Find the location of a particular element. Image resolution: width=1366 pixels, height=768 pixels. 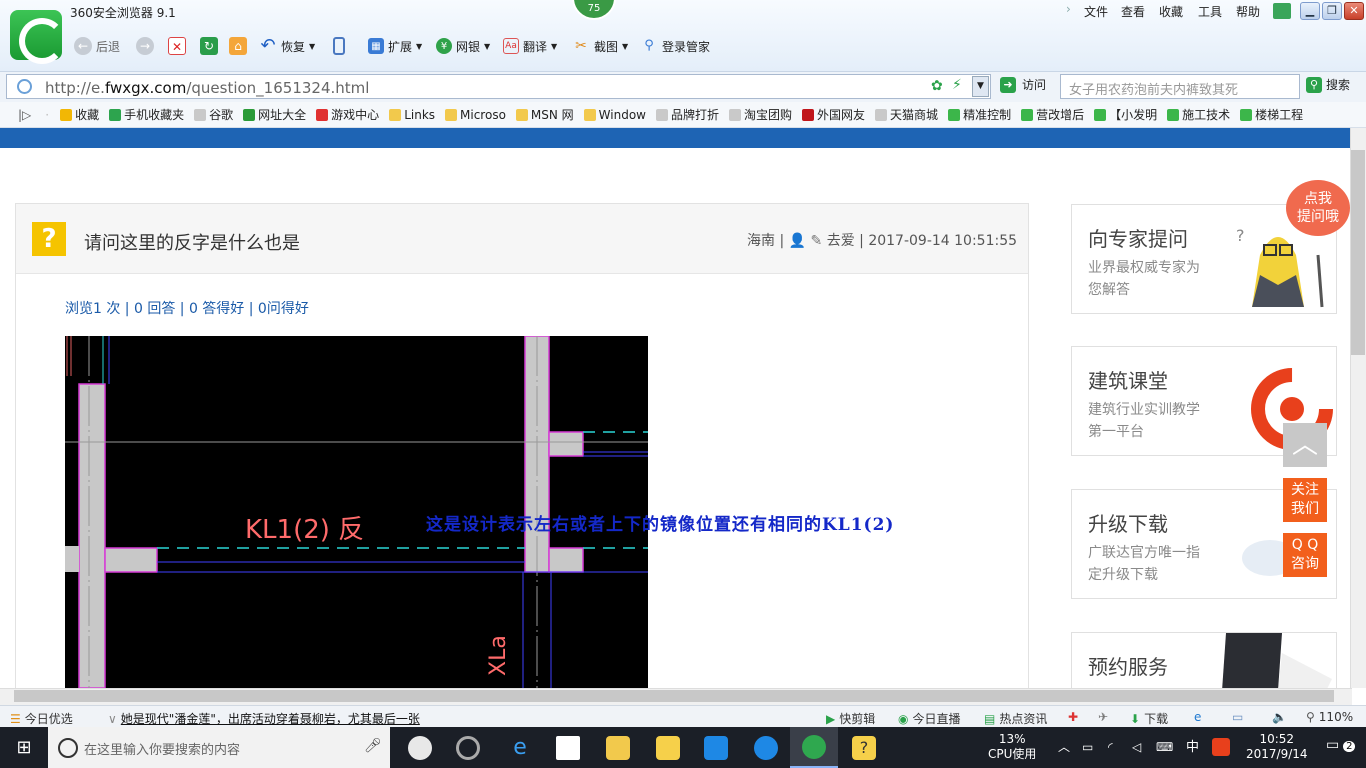

screenshot-button: ✂ 截图 ▼ is located at coordinates (600, 46).